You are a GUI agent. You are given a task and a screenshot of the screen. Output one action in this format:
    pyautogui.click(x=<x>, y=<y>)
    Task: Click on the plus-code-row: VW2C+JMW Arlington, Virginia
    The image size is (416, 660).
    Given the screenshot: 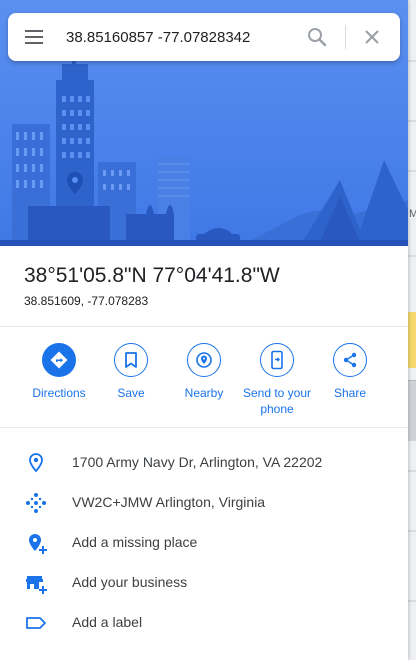 What is the action you would take?
    pyautogui.click(x=204, y=503)
    